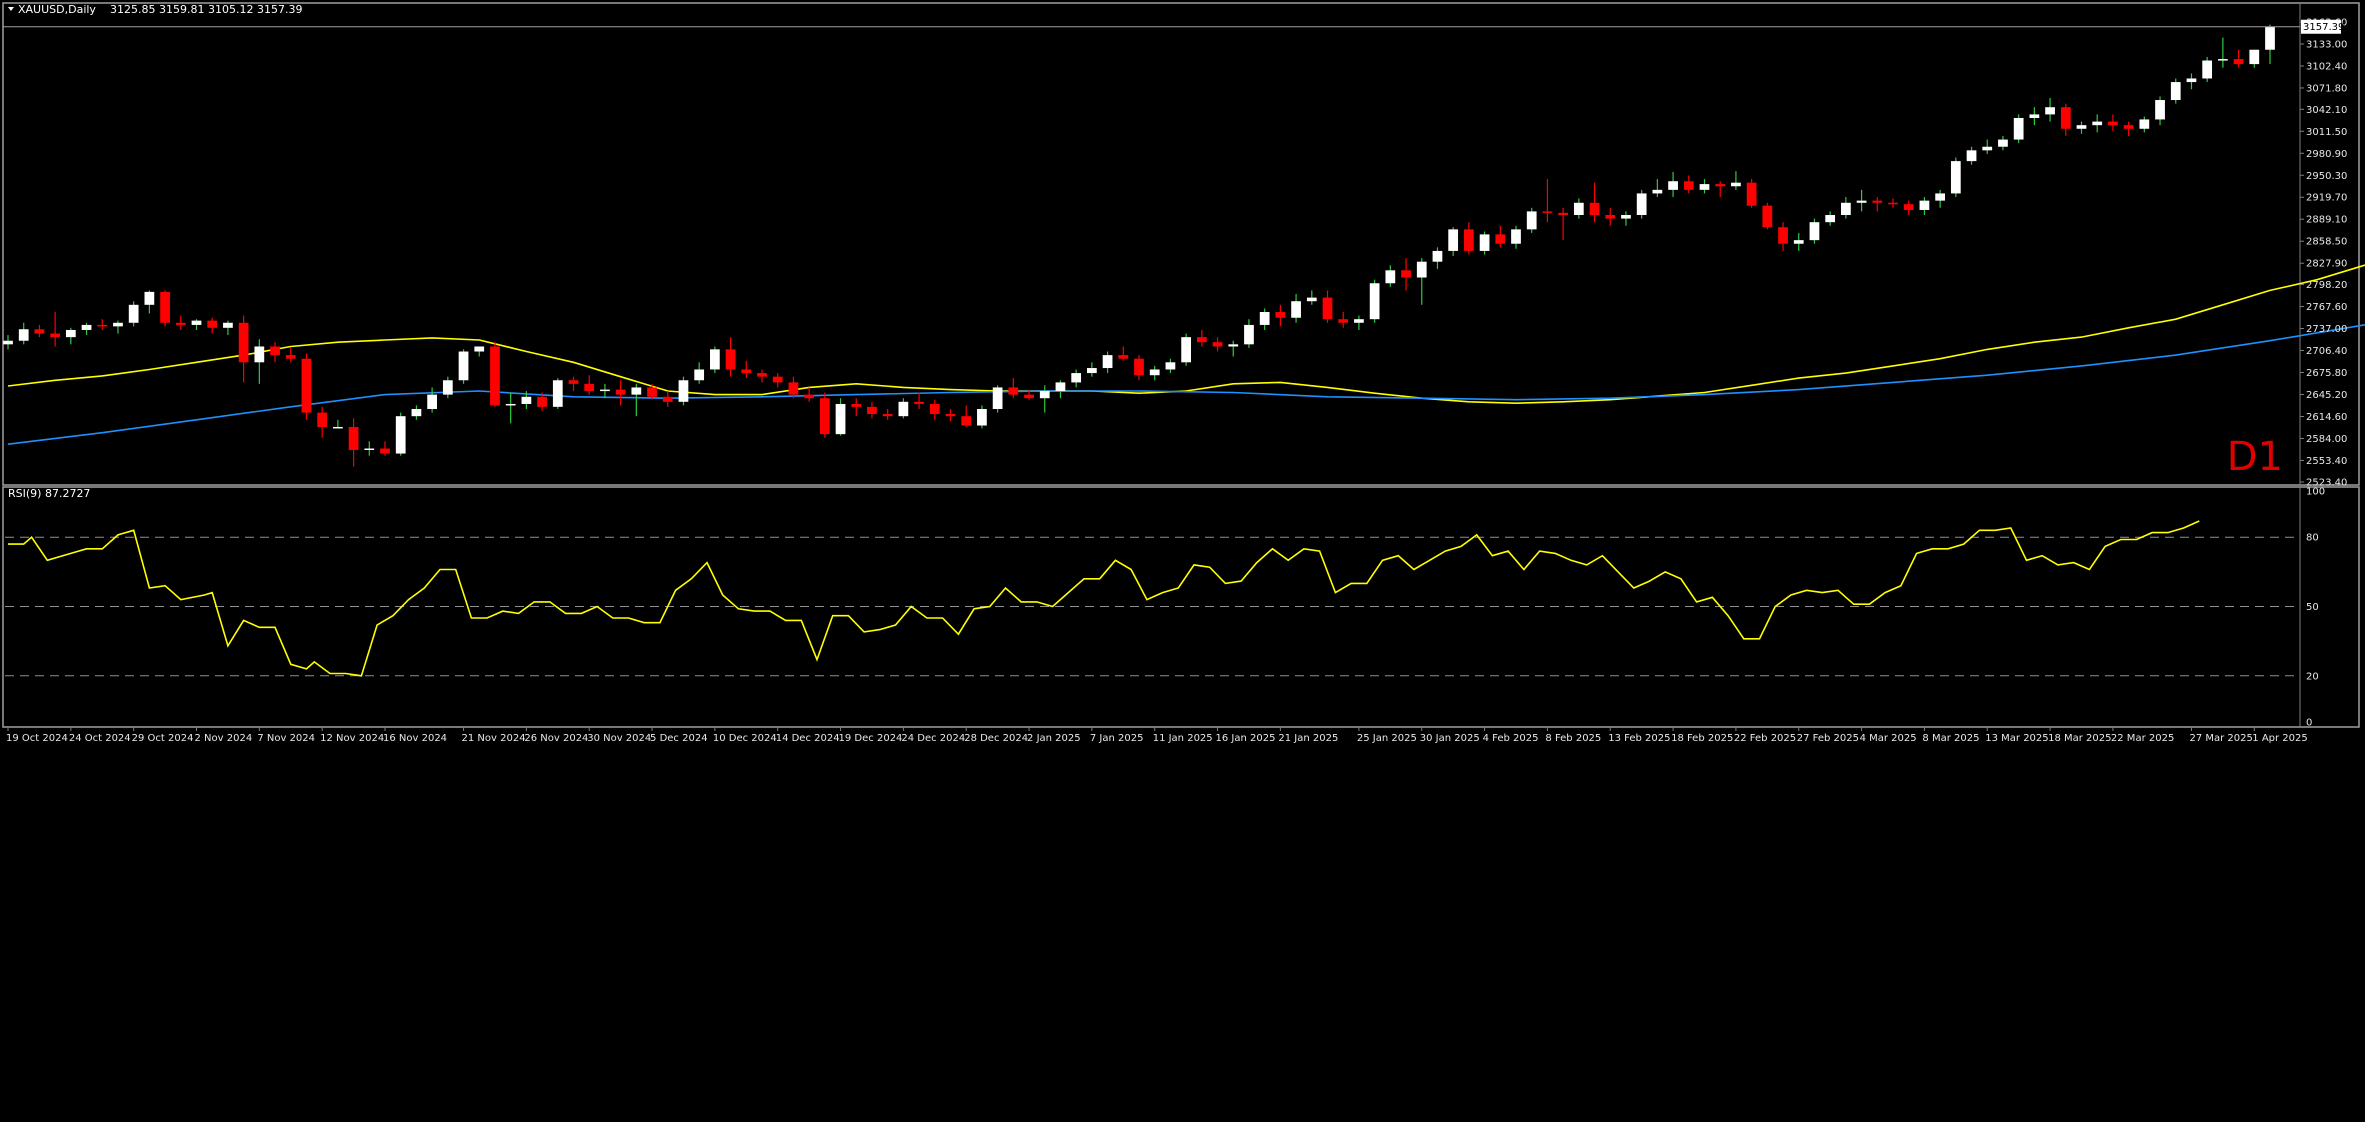 This screenshot has height=1122, width=2365. Describe the element at coordinates (11, 9) in the screenshot. I see `dropdown-arrow-icon` at that location.